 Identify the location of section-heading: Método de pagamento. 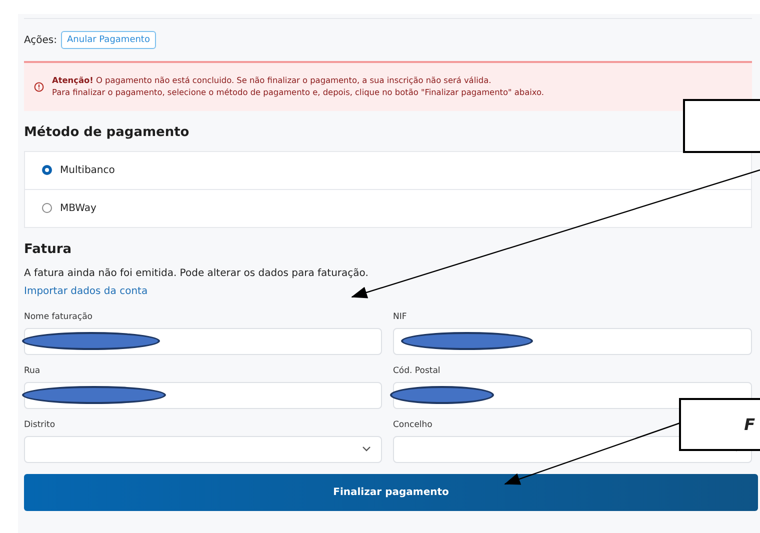
(107, 132).